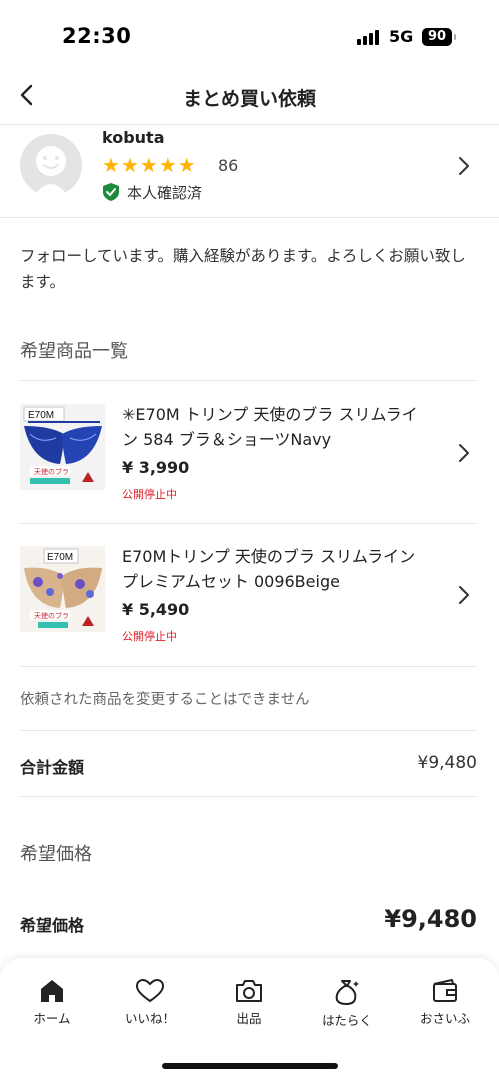 The height and width of the screenshot is (1080, 499). What do you see at coordinates (347, 993) in the screenshot?
I see `money-bag-icon` at bounding box center [347, 993].